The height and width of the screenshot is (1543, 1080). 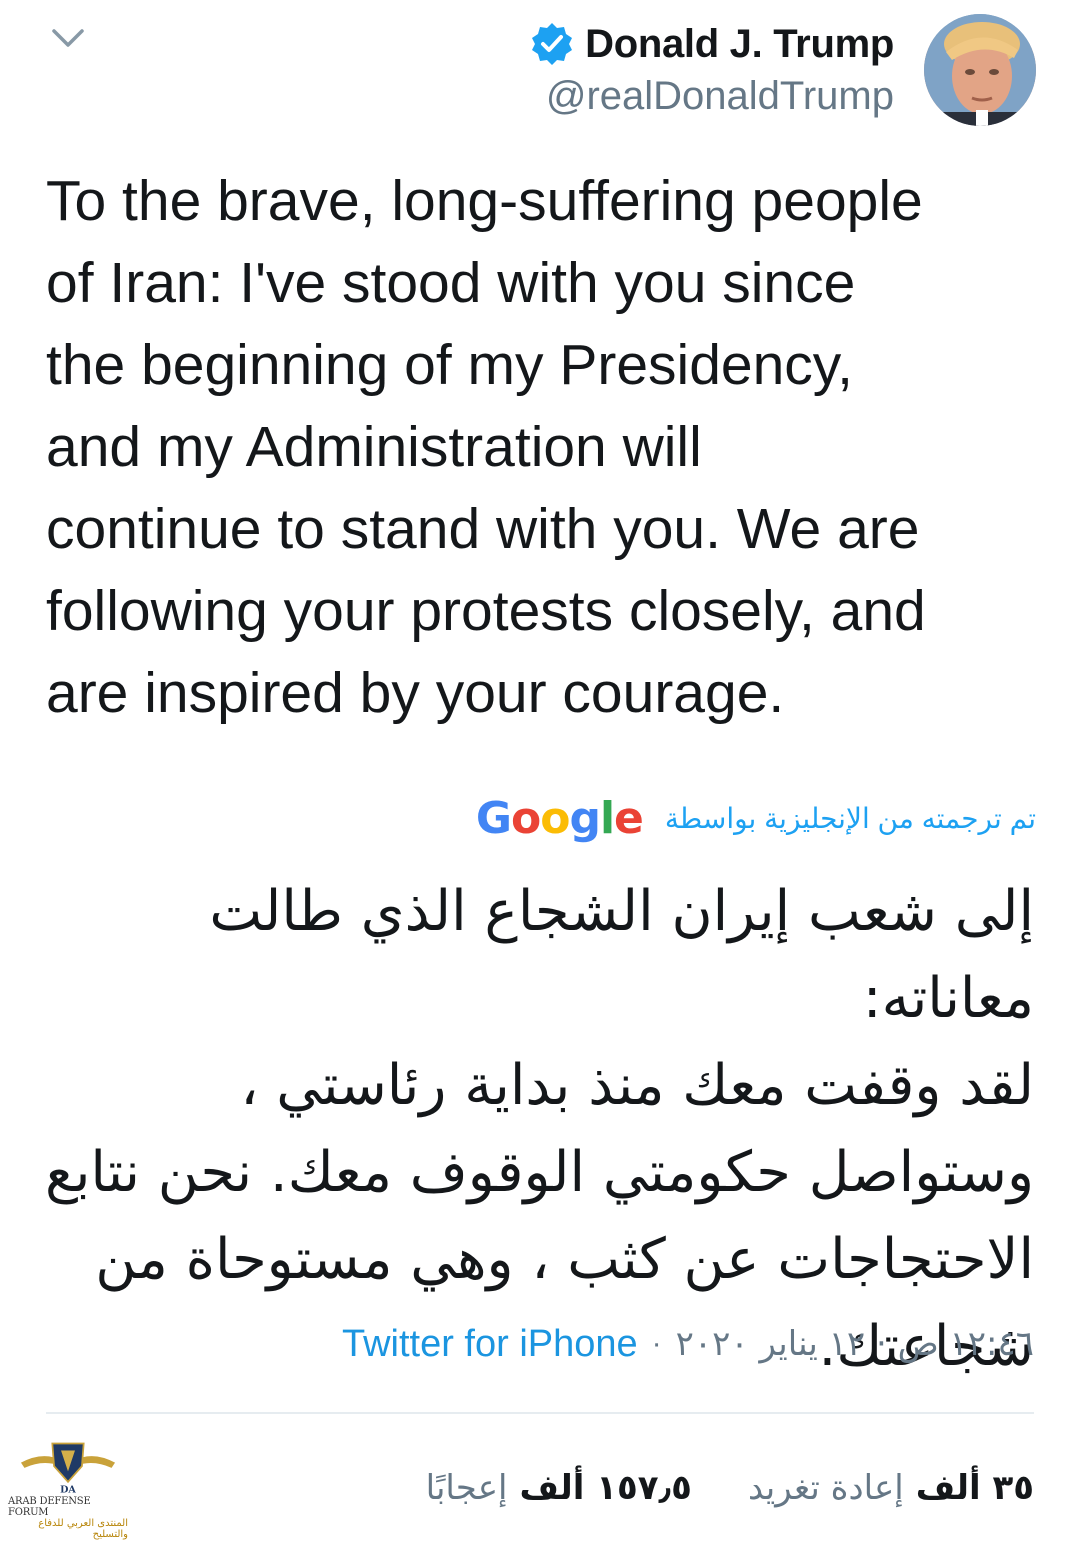 What do you see at coordinates (720, 96) in the screenshot?
I see `author-handle: @realDonaldTrump` at bounding box center [720, 96].